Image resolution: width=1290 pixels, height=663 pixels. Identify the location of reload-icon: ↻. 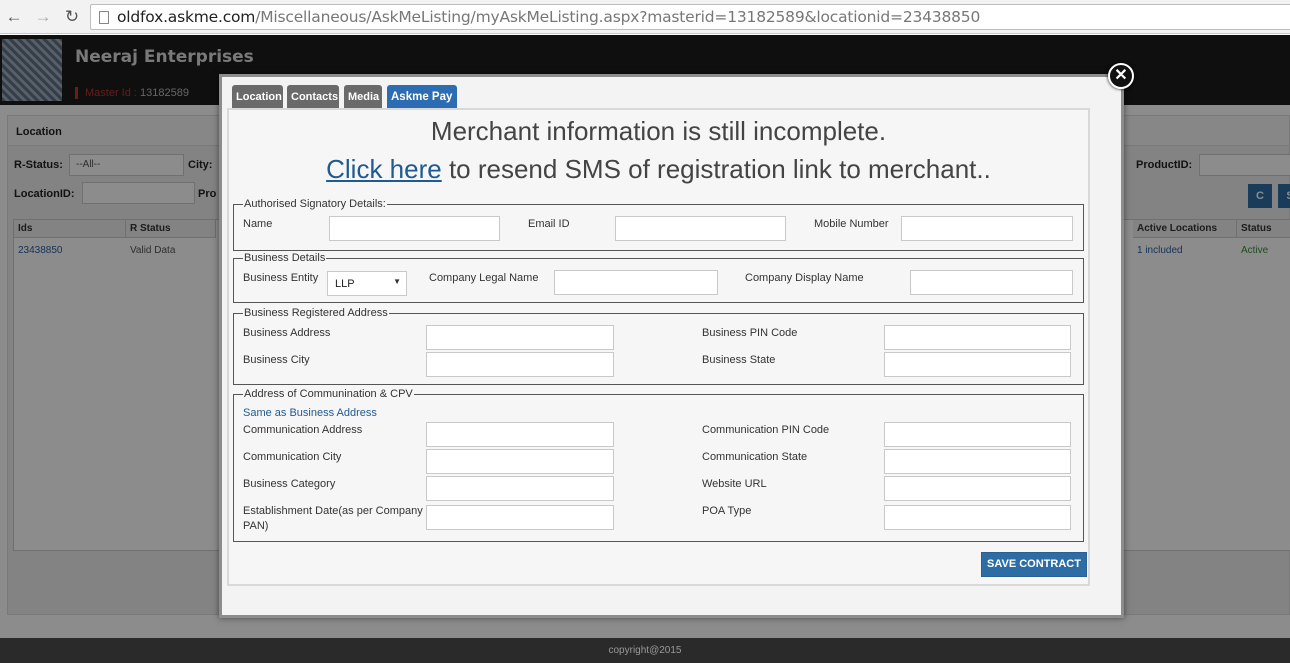
(72, 17).